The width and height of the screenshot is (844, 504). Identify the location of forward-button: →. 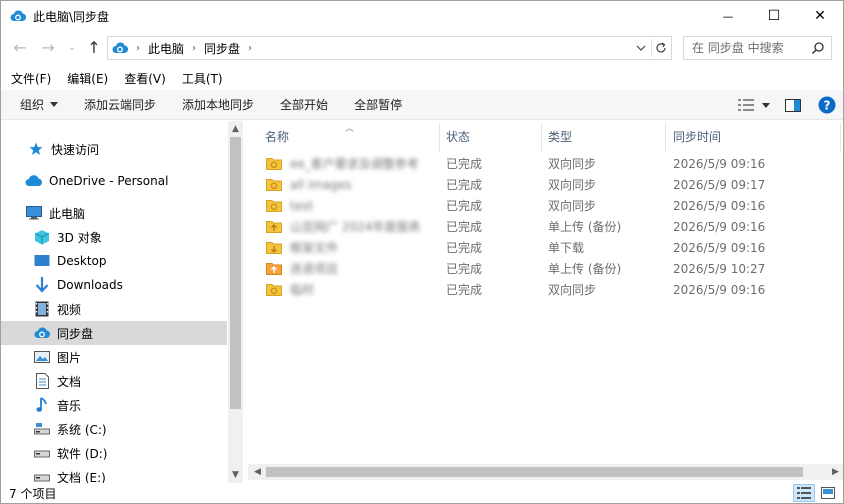
(48, 47).